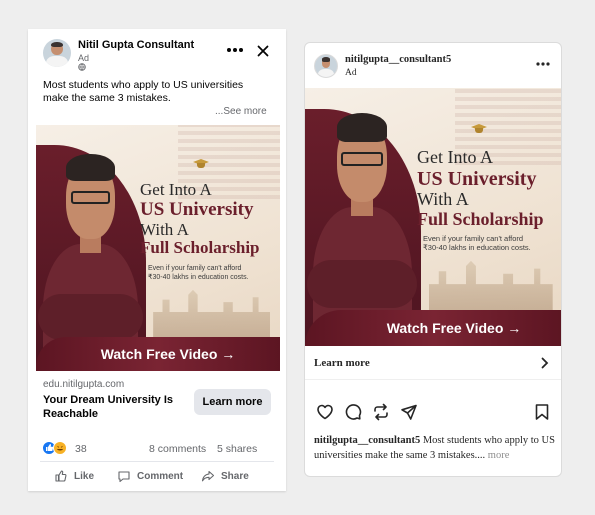 Image resolution: width=595 pixels, height=515 pixels. Describe the element at coordinates (263, 51) in the screenshot. I see `close-icon` at that location.